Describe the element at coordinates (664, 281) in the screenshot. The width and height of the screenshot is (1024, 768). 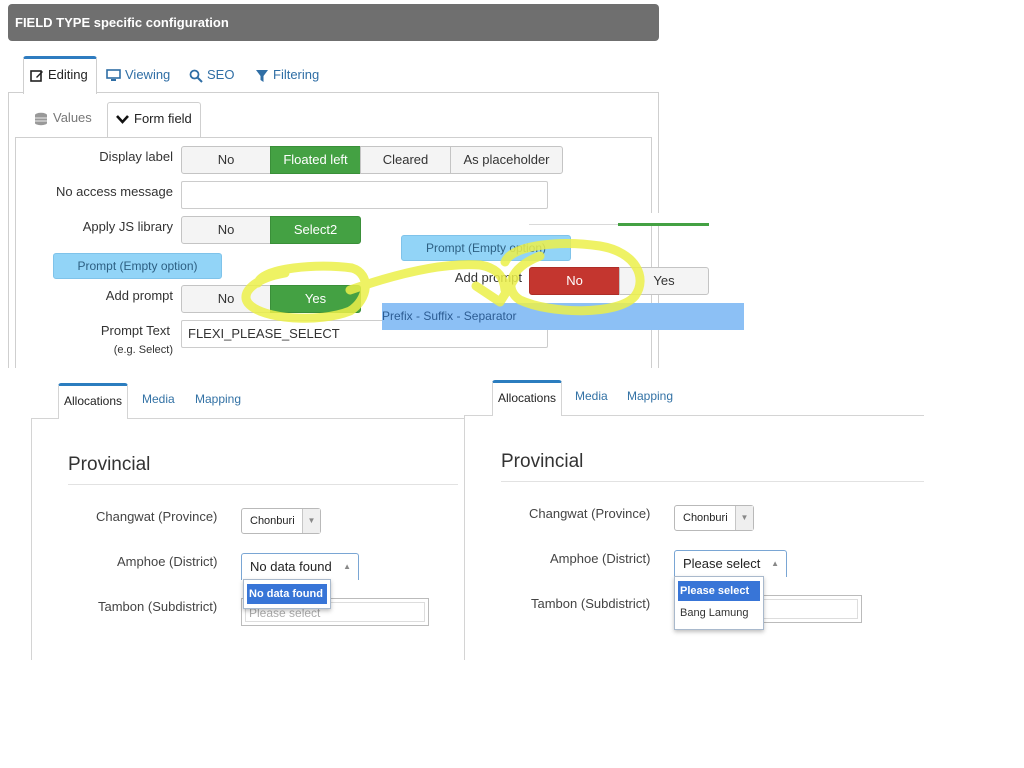
I see `overlay-add-prompt-yes-button: Yes` at that location.